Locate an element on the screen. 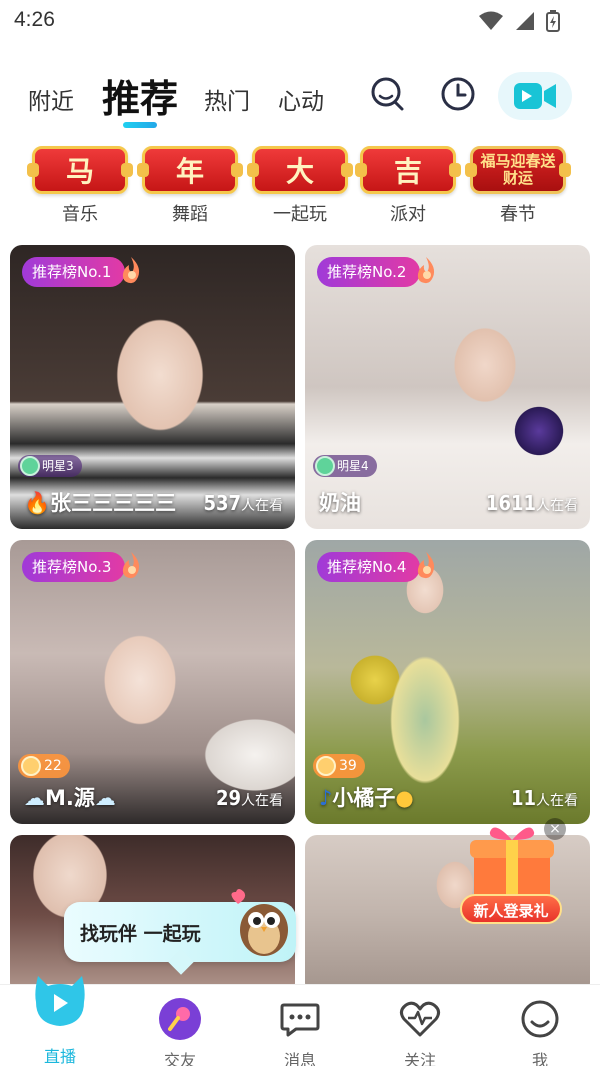  category-badge-text: 马 is located at coordinates (79, 171).